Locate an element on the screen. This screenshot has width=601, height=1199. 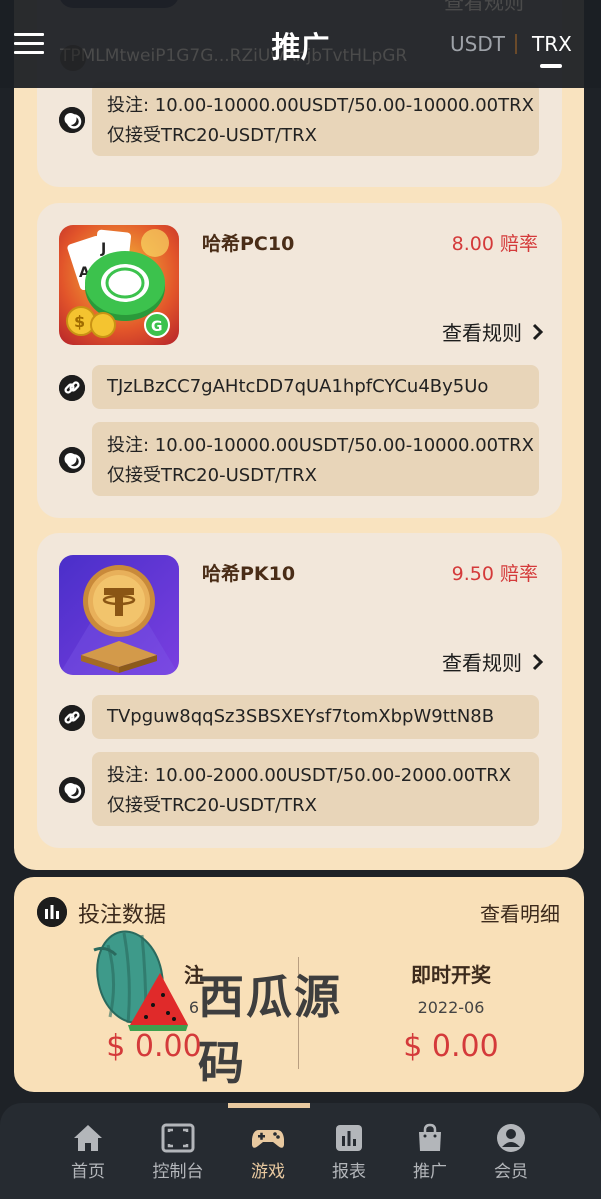
watermark-text: 西瓜源码 is located at coordinates (270, 1030).